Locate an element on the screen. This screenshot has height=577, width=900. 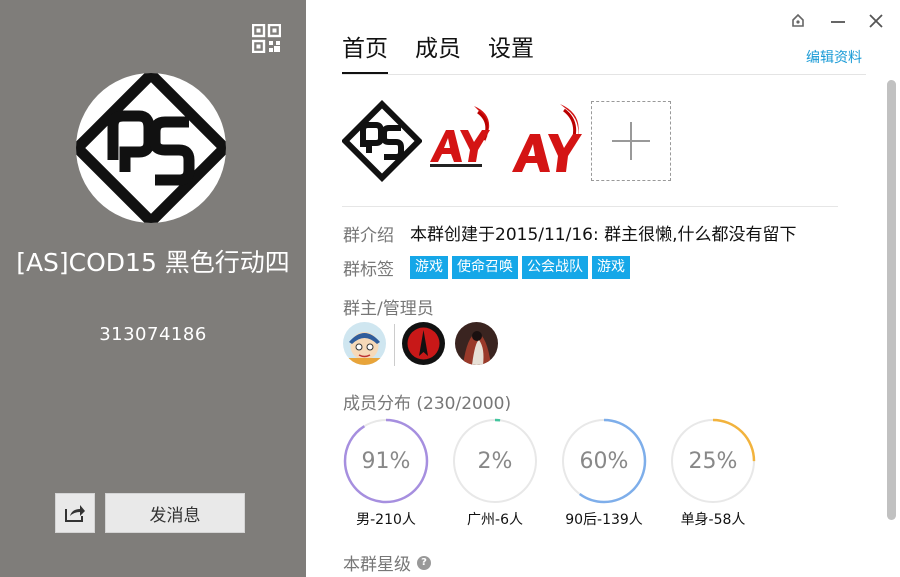
send-message-button: 发消息 is located at coordinates (175, 513).